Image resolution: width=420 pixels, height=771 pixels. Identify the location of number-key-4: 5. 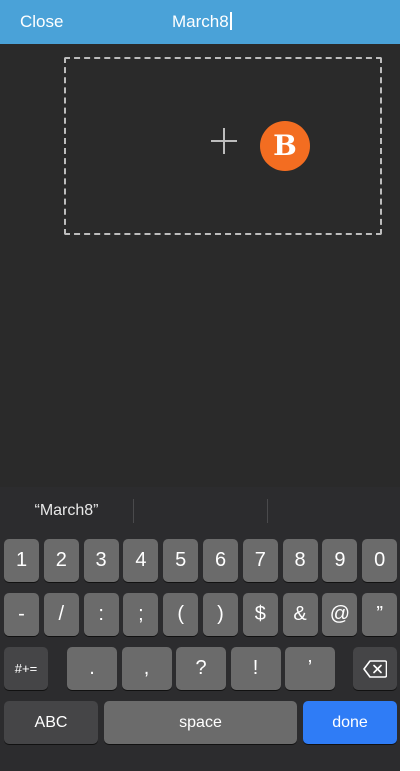
(181, 560).